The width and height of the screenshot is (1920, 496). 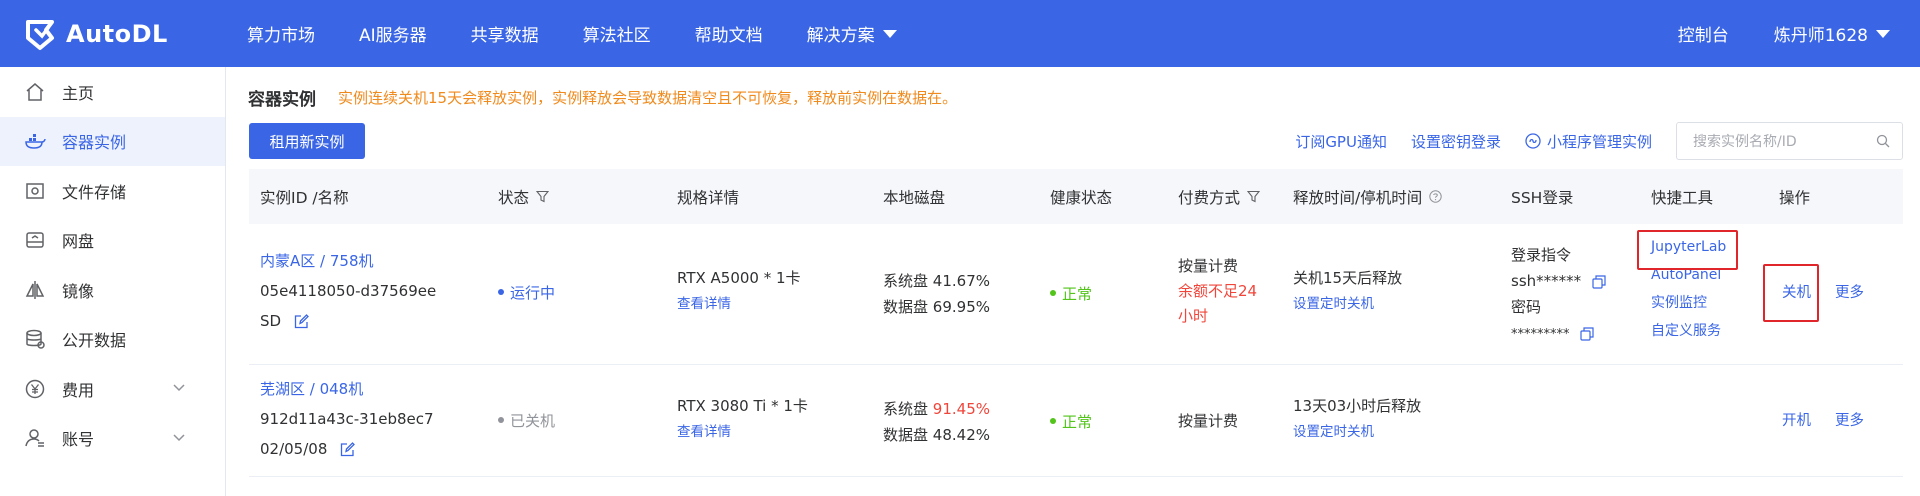 What do you see at coordinates (94, 192) in the screenshot?
I see `sidebar-item-label: 文件存储` at bounding box center [94, 192].